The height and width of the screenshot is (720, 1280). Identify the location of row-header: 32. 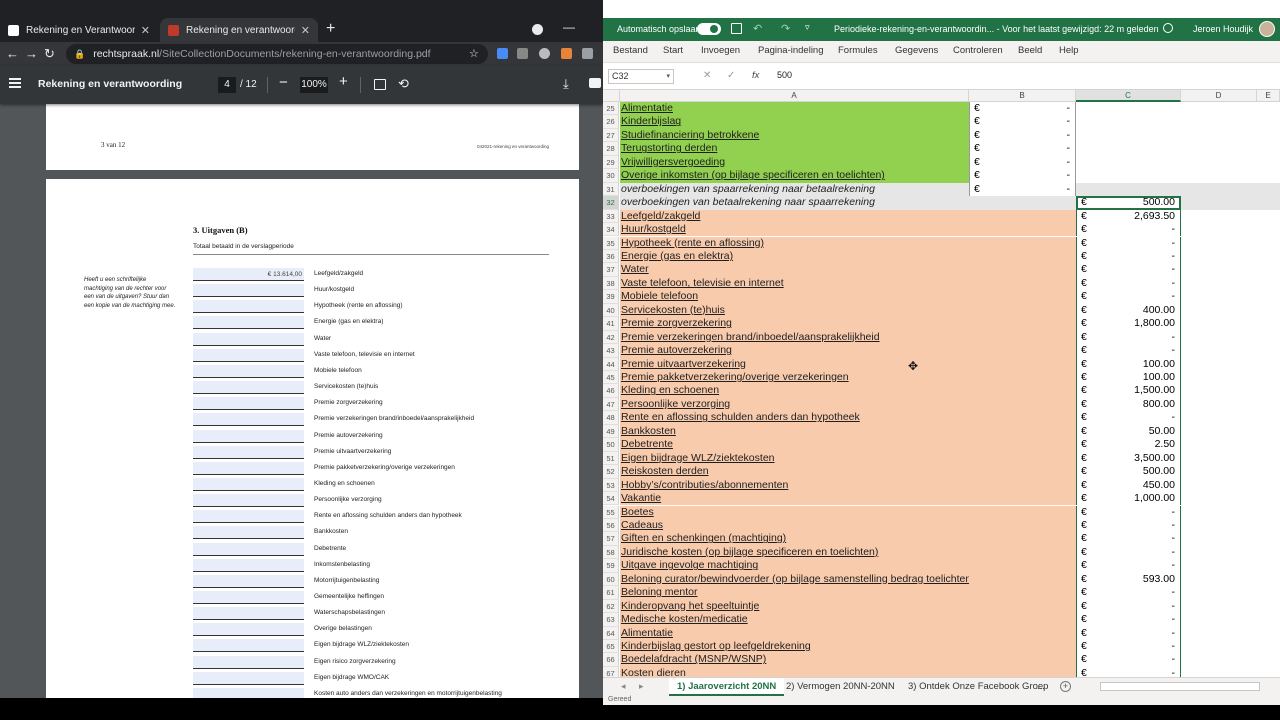
(611, 203).